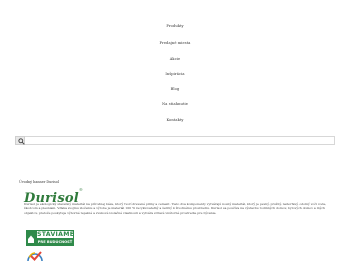  Describe the element at coordinates (55, 242) in the screenshot. I see `badge-bottom-text: PRE BUDÚCNOSŤ` at that location.